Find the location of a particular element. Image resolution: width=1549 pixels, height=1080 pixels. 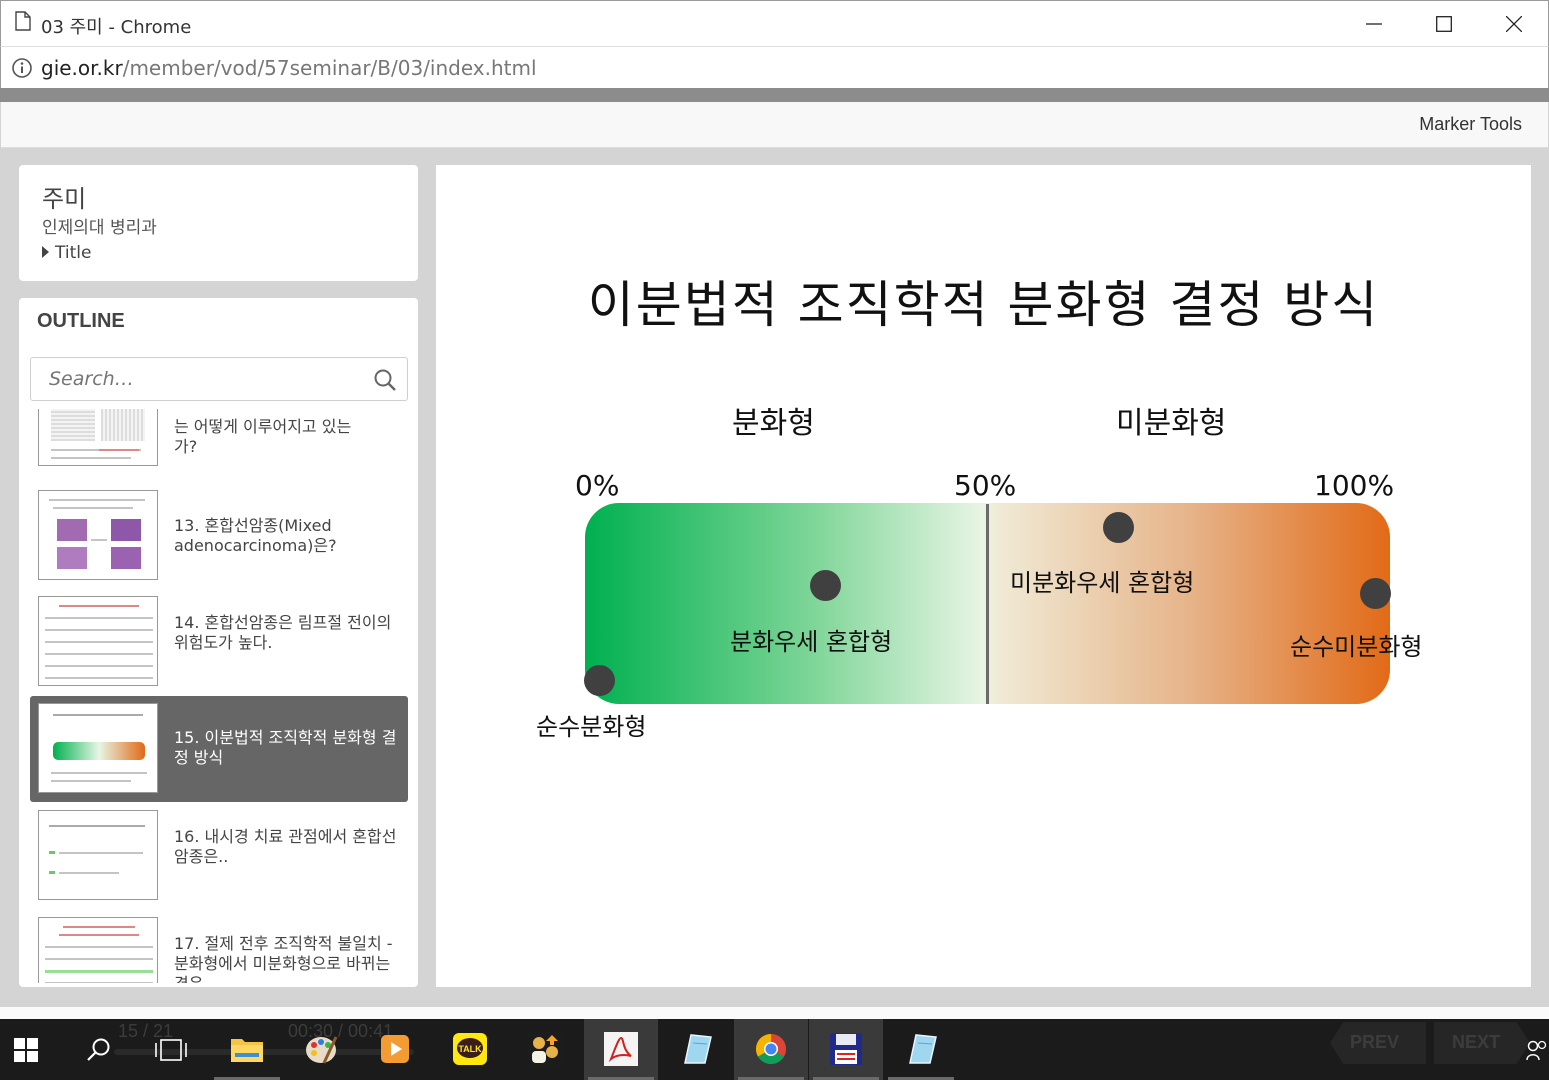

chrome-icon is located at coordinates (771, 1049).